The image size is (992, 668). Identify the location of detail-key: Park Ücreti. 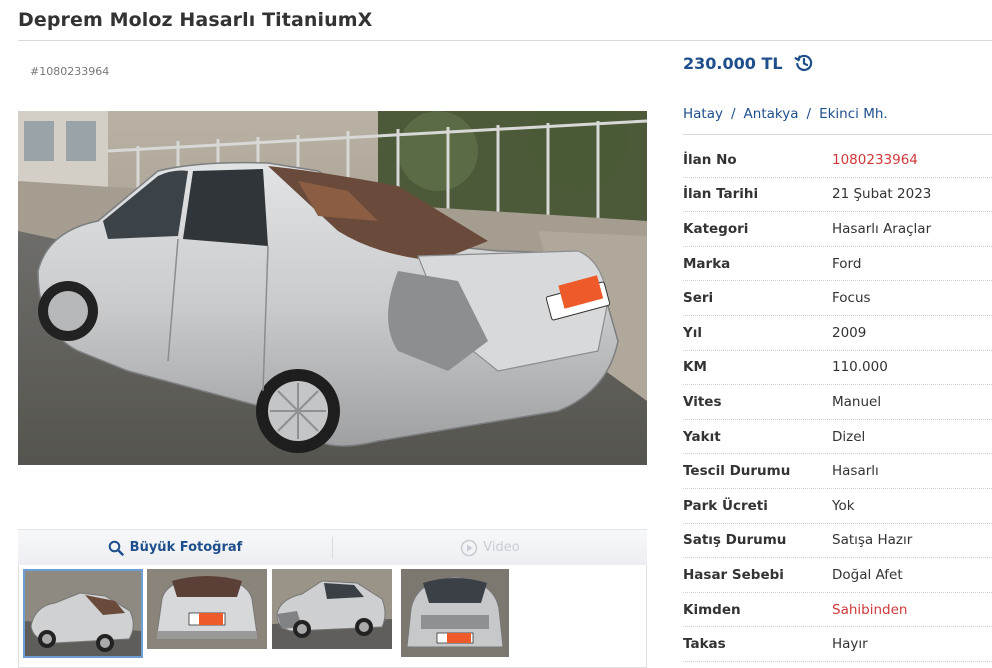
(725, 505).